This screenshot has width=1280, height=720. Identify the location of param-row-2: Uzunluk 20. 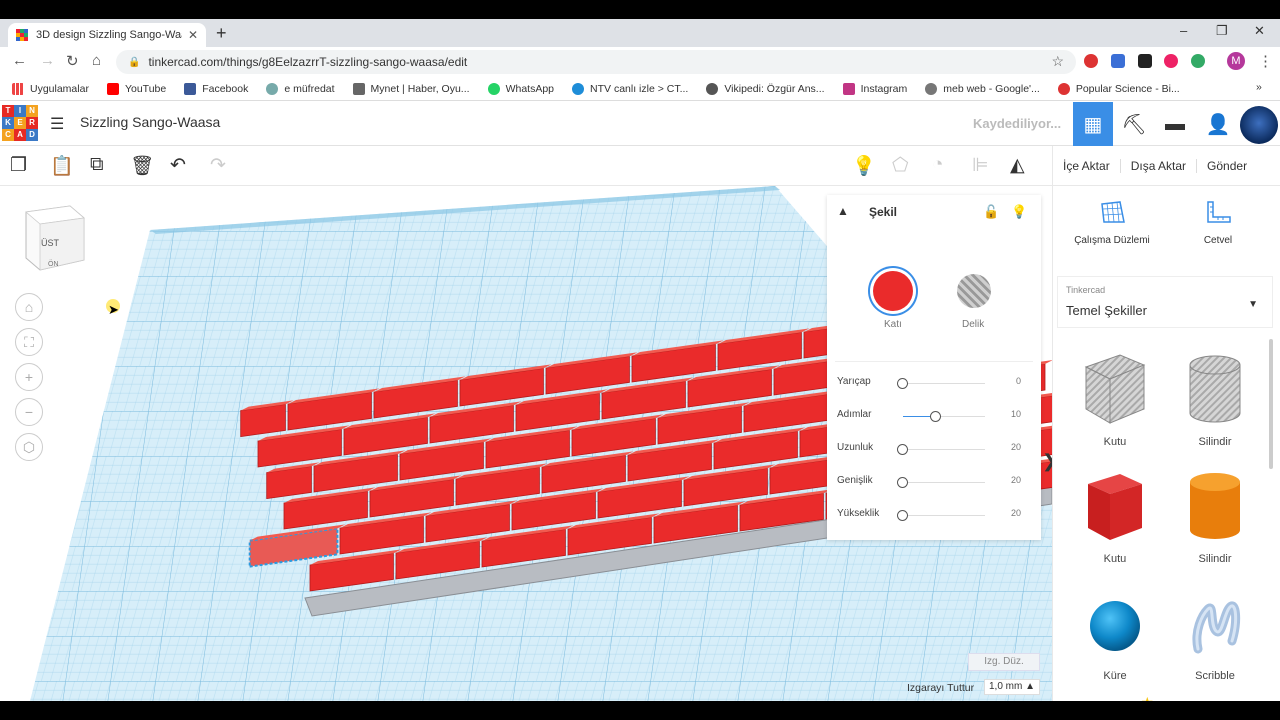
(935, 449).